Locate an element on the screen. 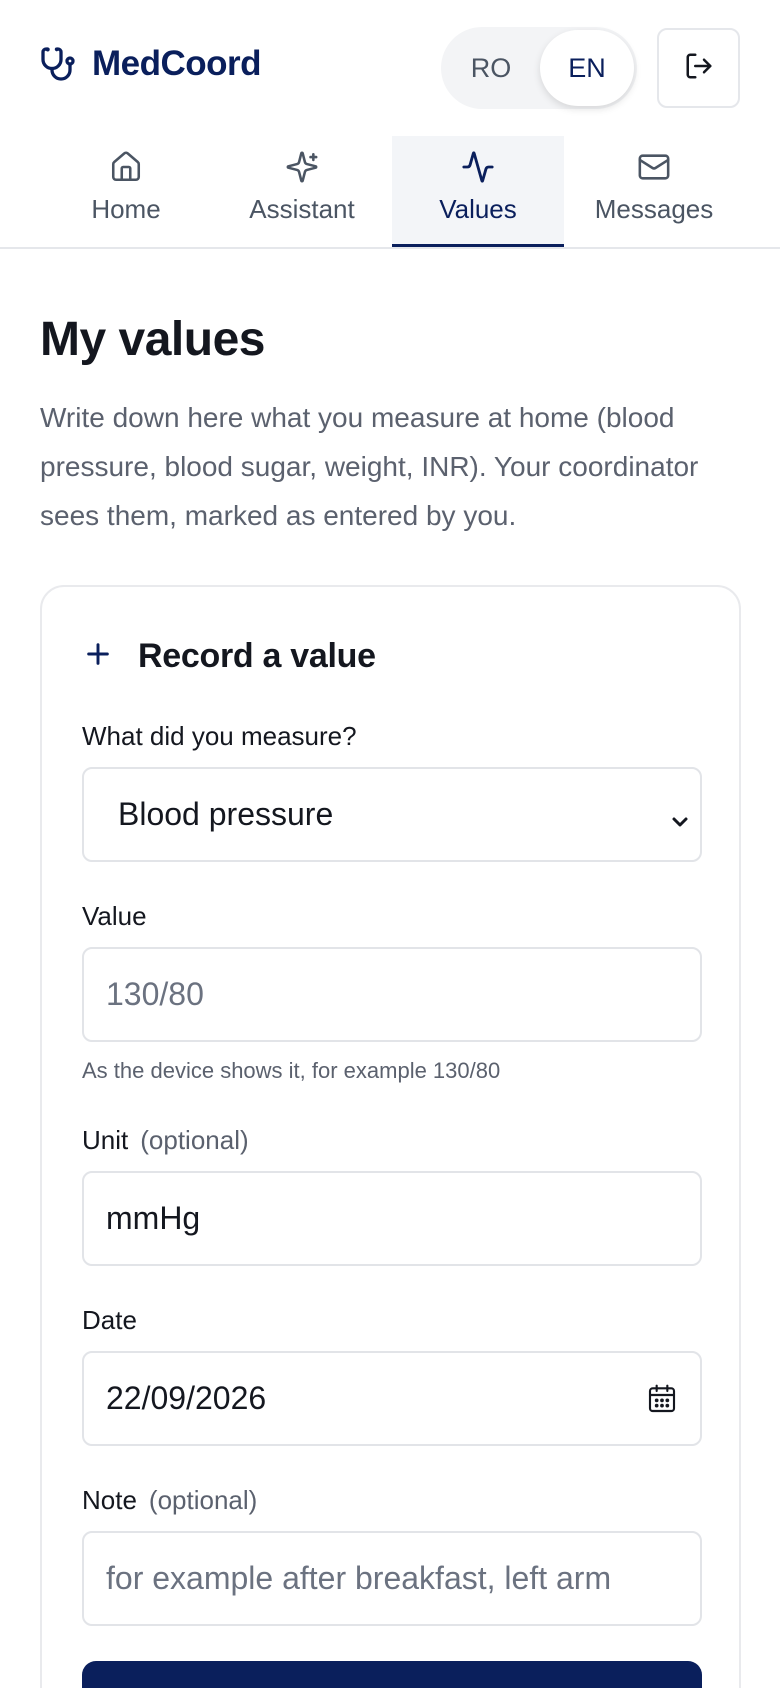  logout-button is located at coordinates (698, 68).